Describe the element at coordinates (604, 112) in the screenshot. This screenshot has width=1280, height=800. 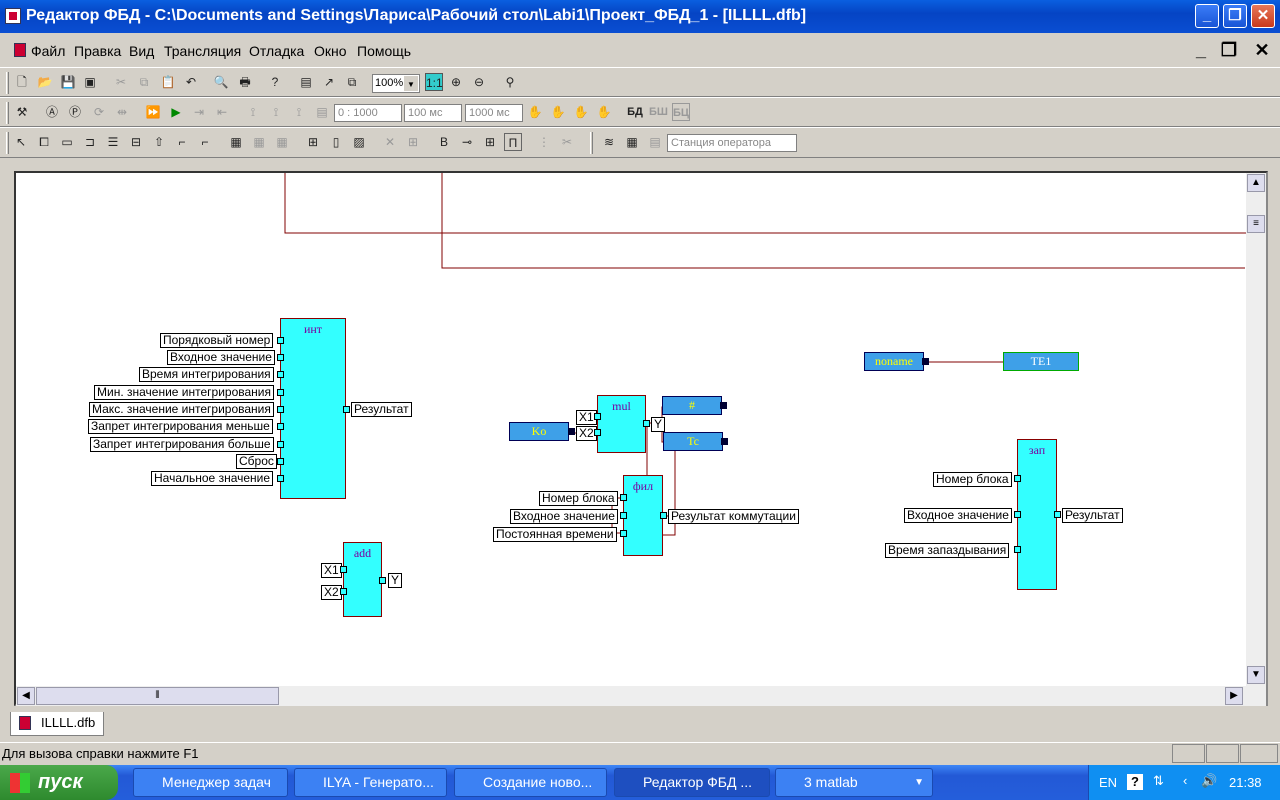
I see `hand-select-icon: ✋` at that location.